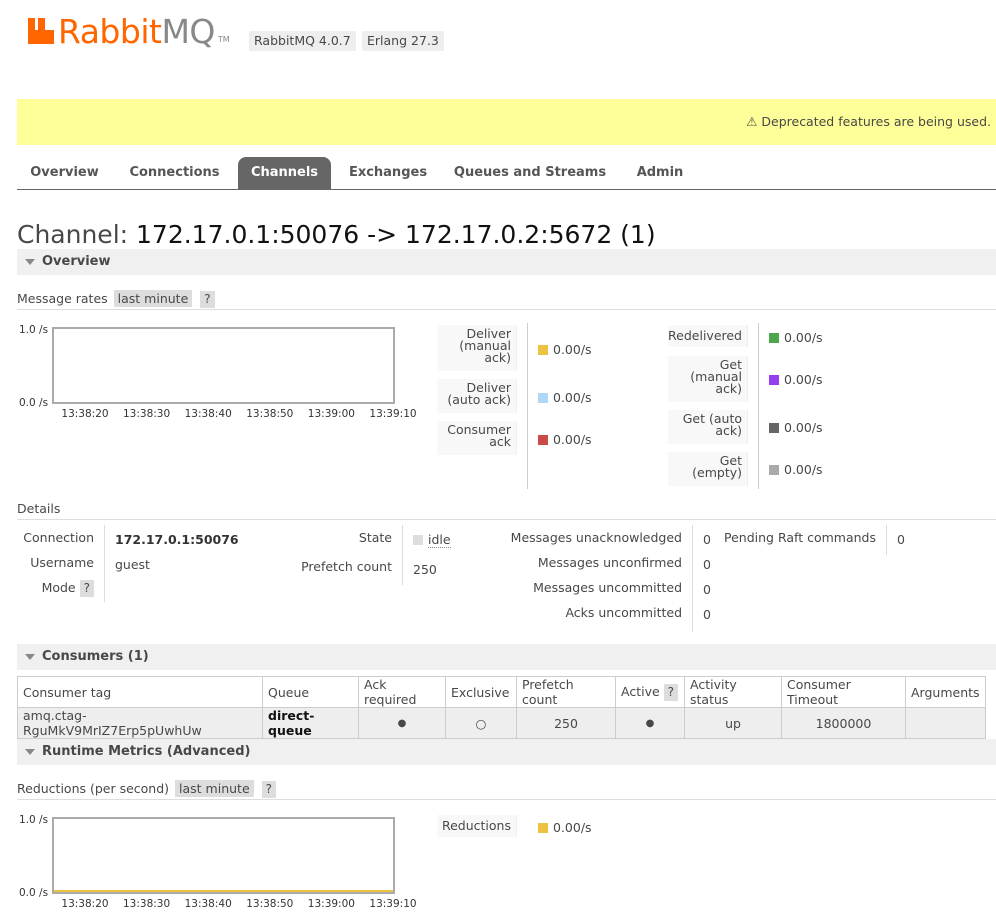 The height and width of the screenshot is (918, 996). I want to click on mode-help-button: ?, so click(86, 588).